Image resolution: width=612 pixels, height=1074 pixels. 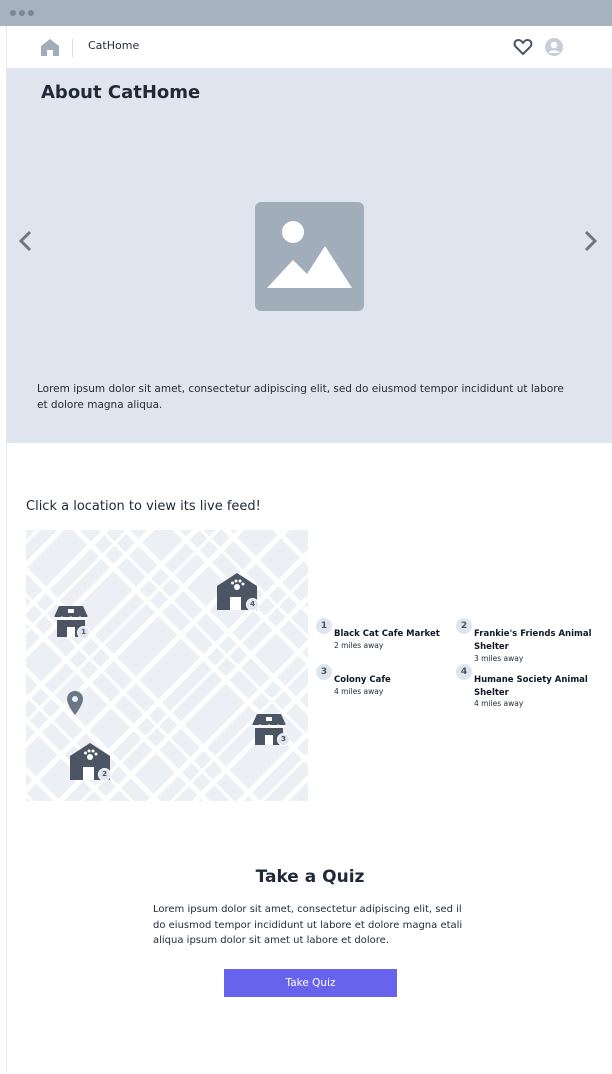 I want to click on home-icon, so click(x=50, y=47).